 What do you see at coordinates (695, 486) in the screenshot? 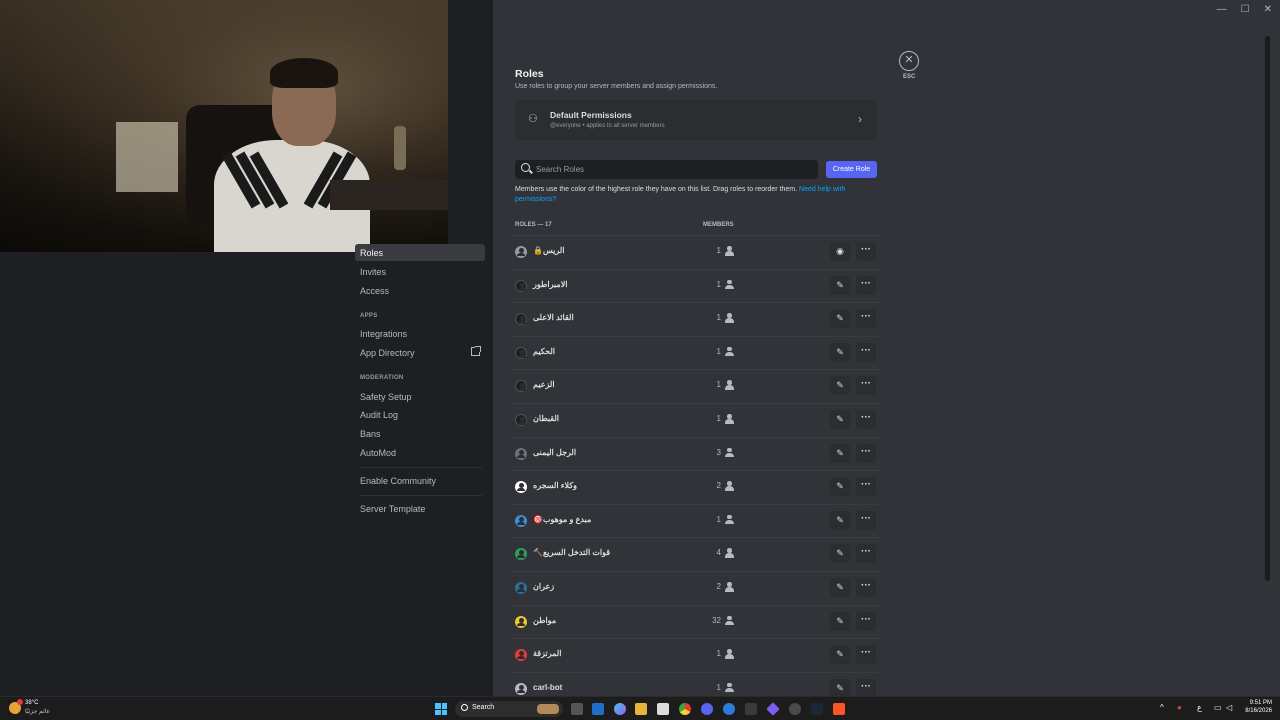
I see `role-row: وكلاء السجره 2 ✎ ···` at bounding box center [695, 486].